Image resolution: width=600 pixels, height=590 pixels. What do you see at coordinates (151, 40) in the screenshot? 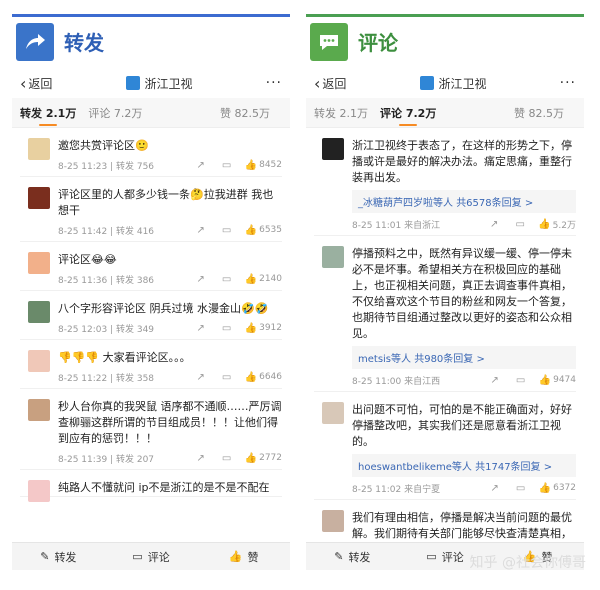
I see `panel-title-bar: 转发` at bounding box center [151, 40].